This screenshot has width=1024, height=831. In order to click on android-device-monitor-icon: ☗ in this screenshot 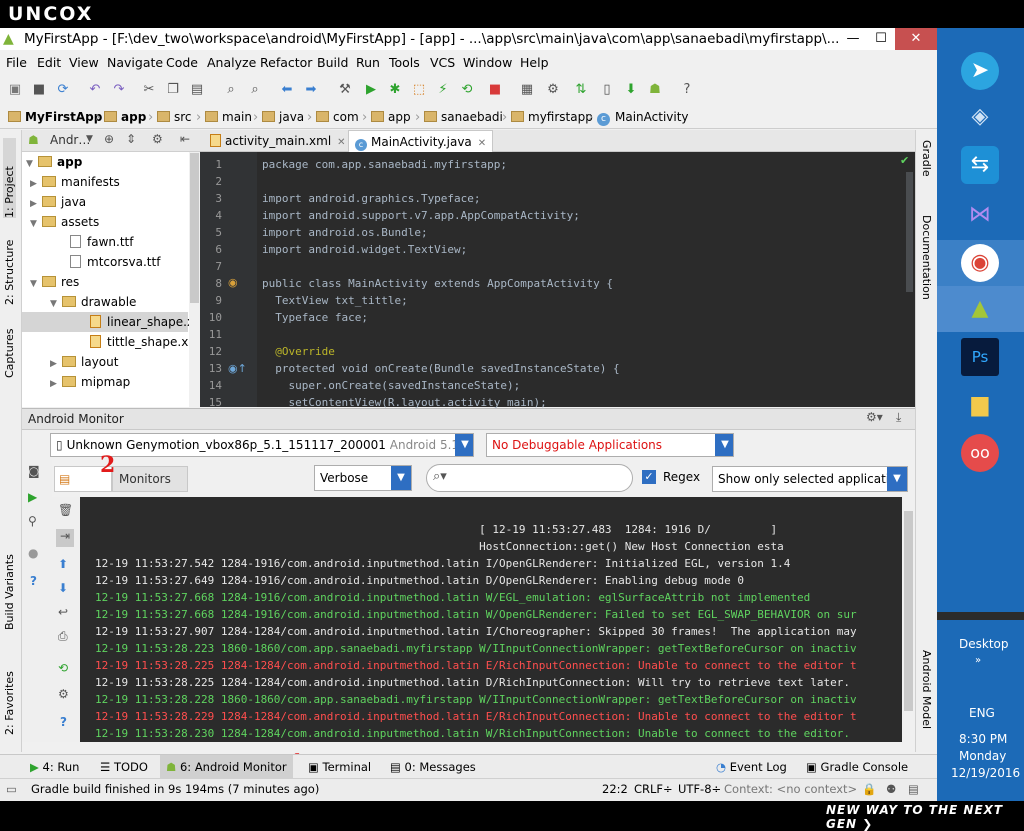, I will do `click(655, 90)`.